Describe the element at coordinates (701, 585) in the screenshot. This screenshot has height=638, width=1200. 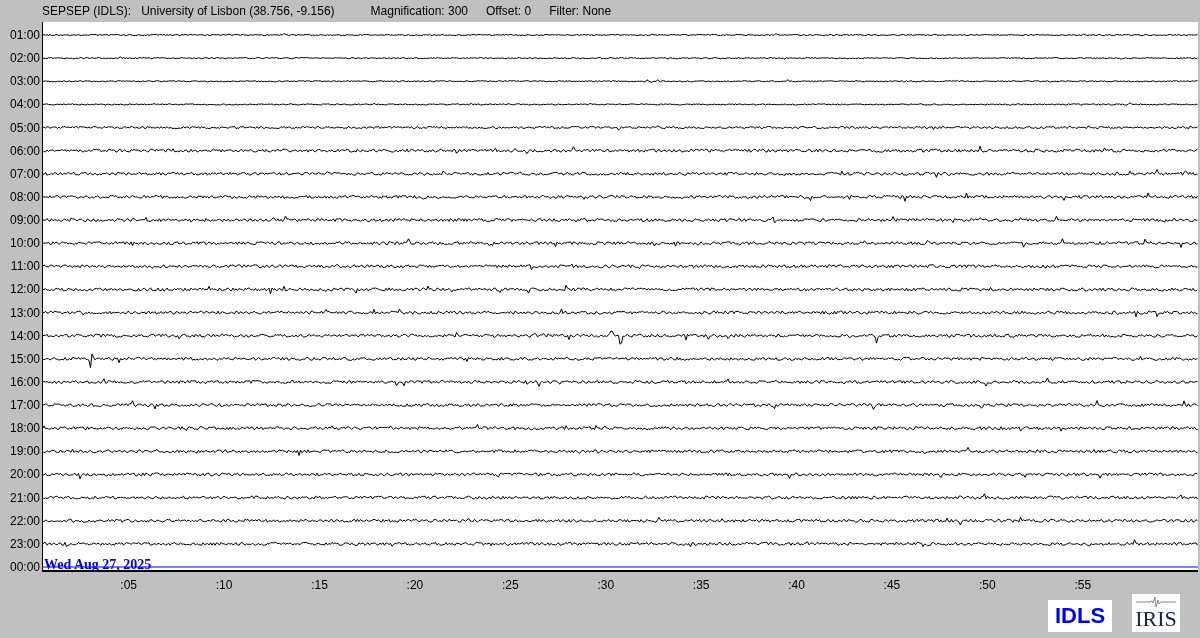
I see `minute-tick-label: :35` at that location.